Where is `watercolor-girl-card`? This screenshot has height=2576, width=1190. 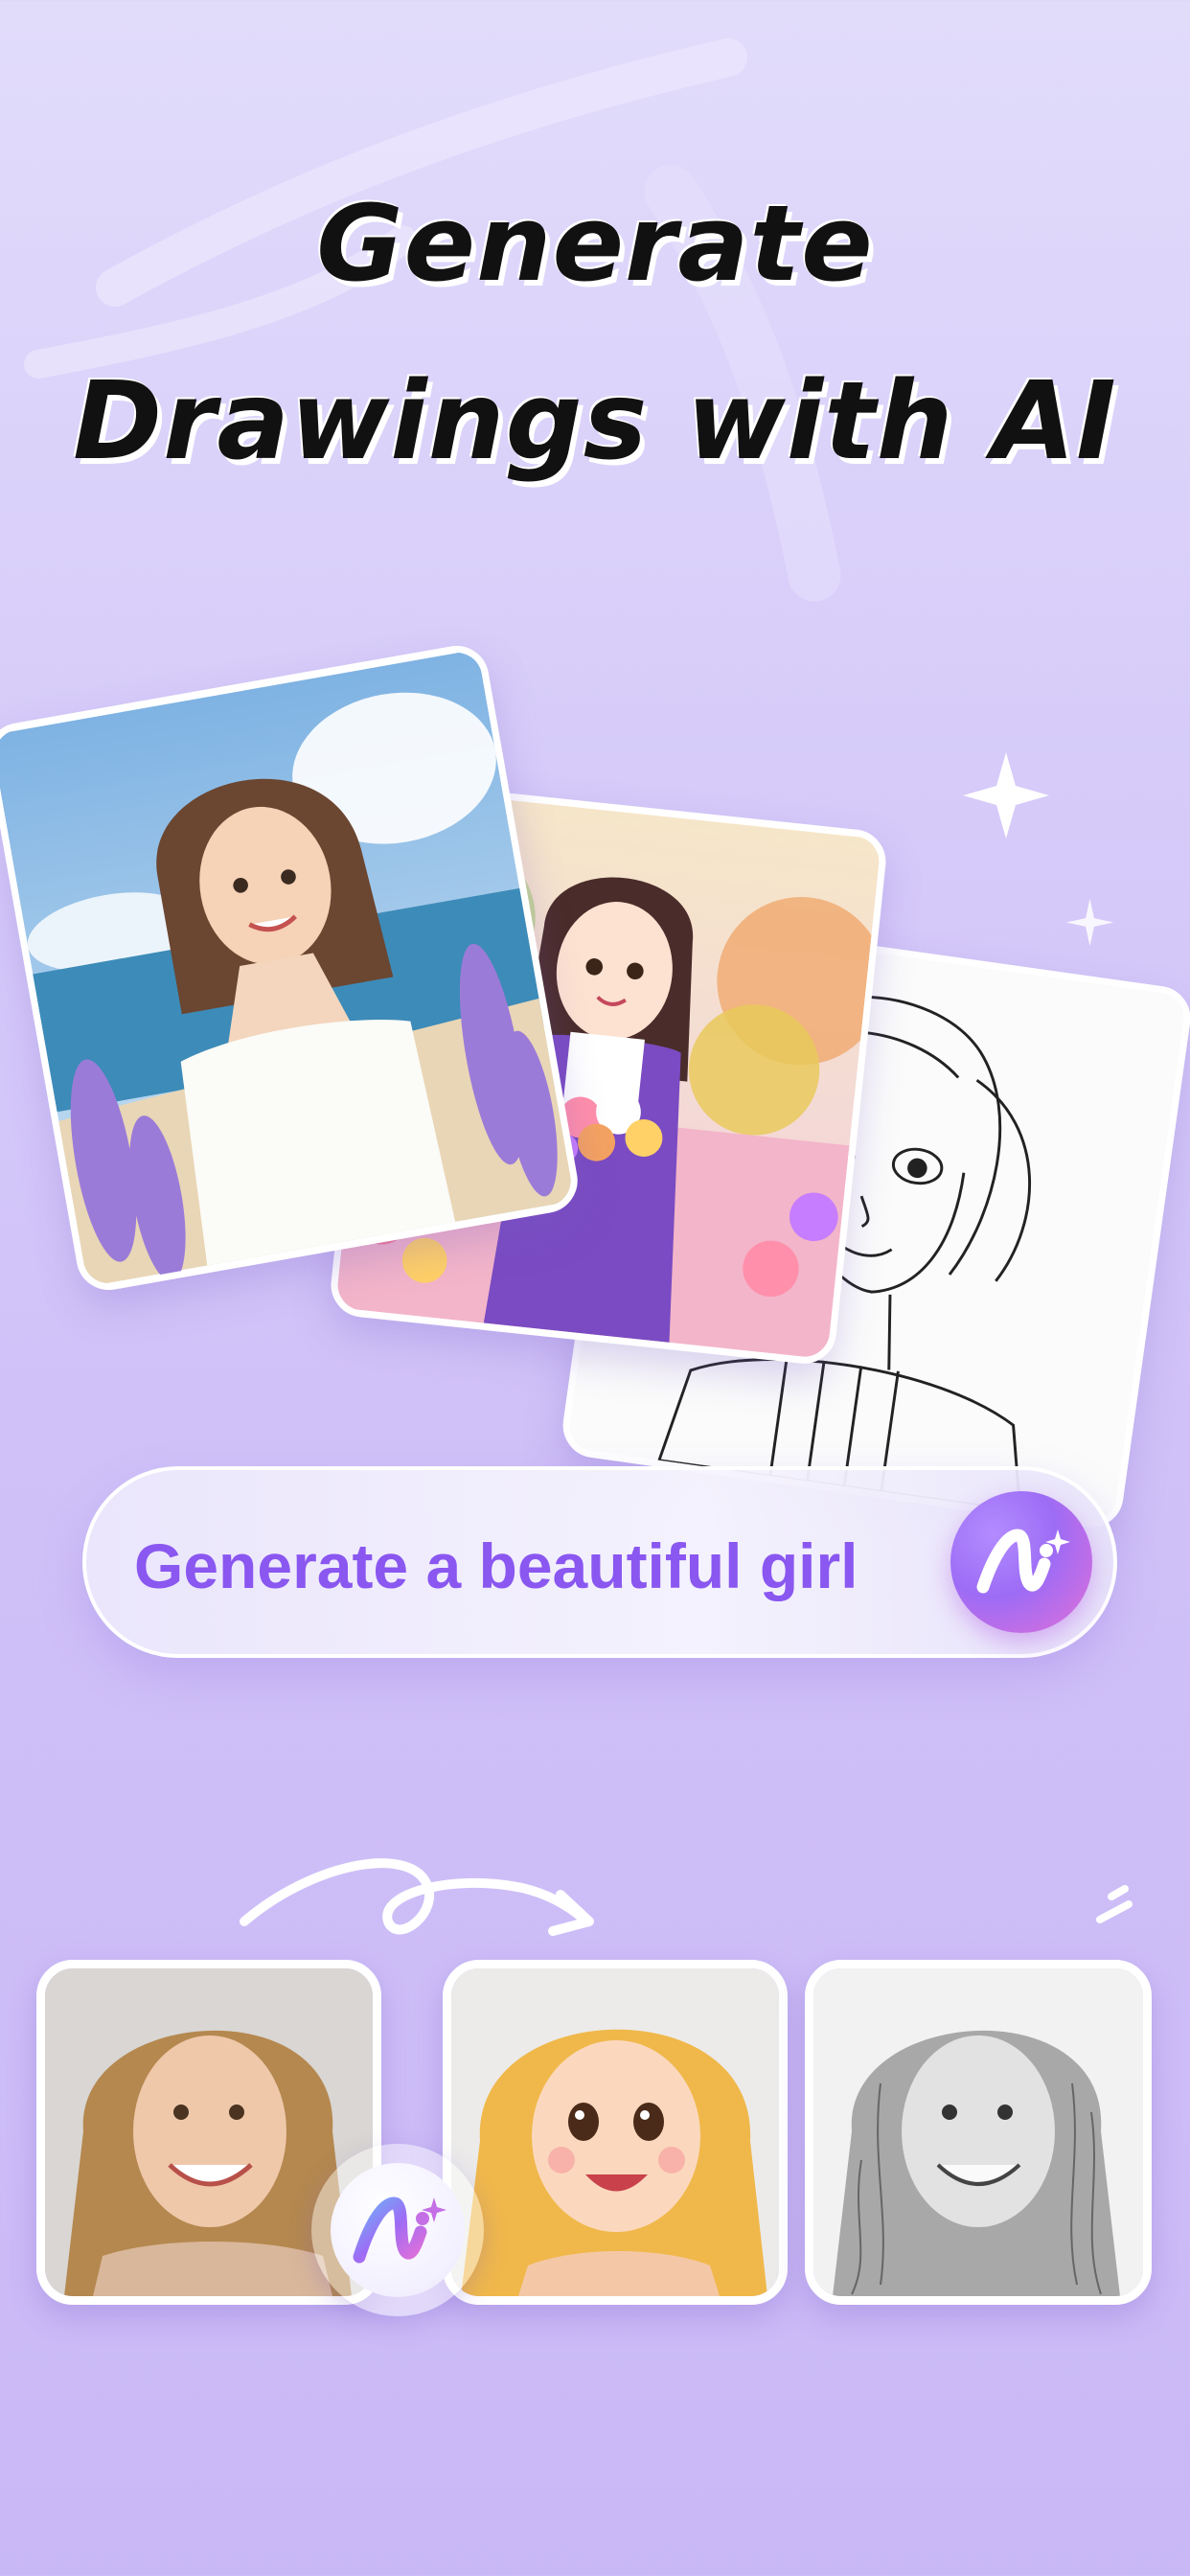 watercolor-girl-card is located at coordinates (292, 968).